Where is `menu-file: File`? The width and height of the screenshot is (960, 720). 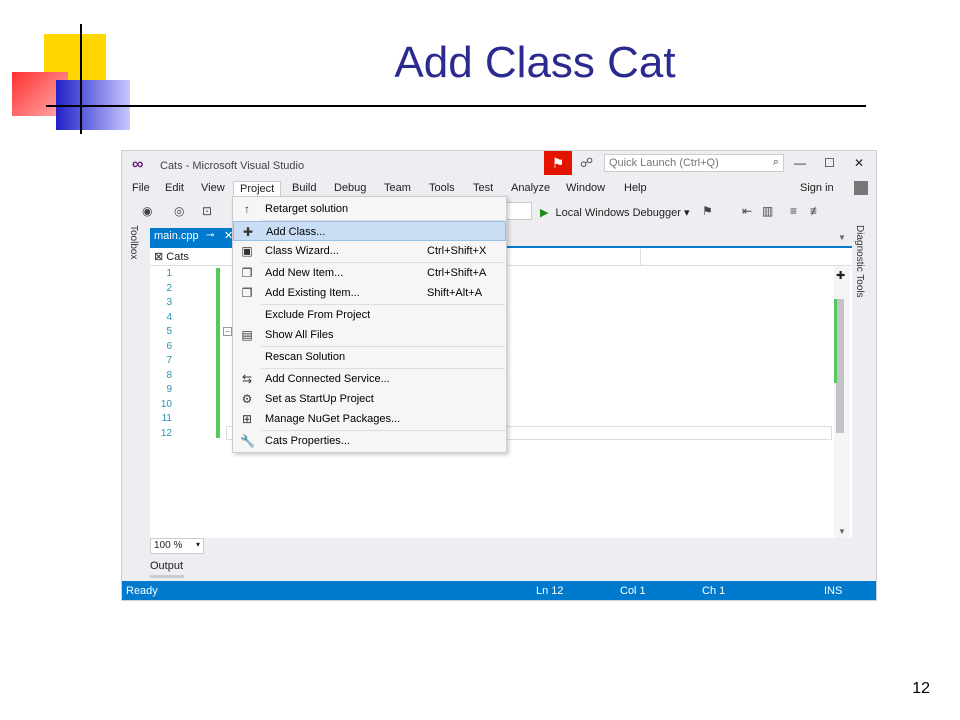 menu-file: File is located at coordinates (141, 189).